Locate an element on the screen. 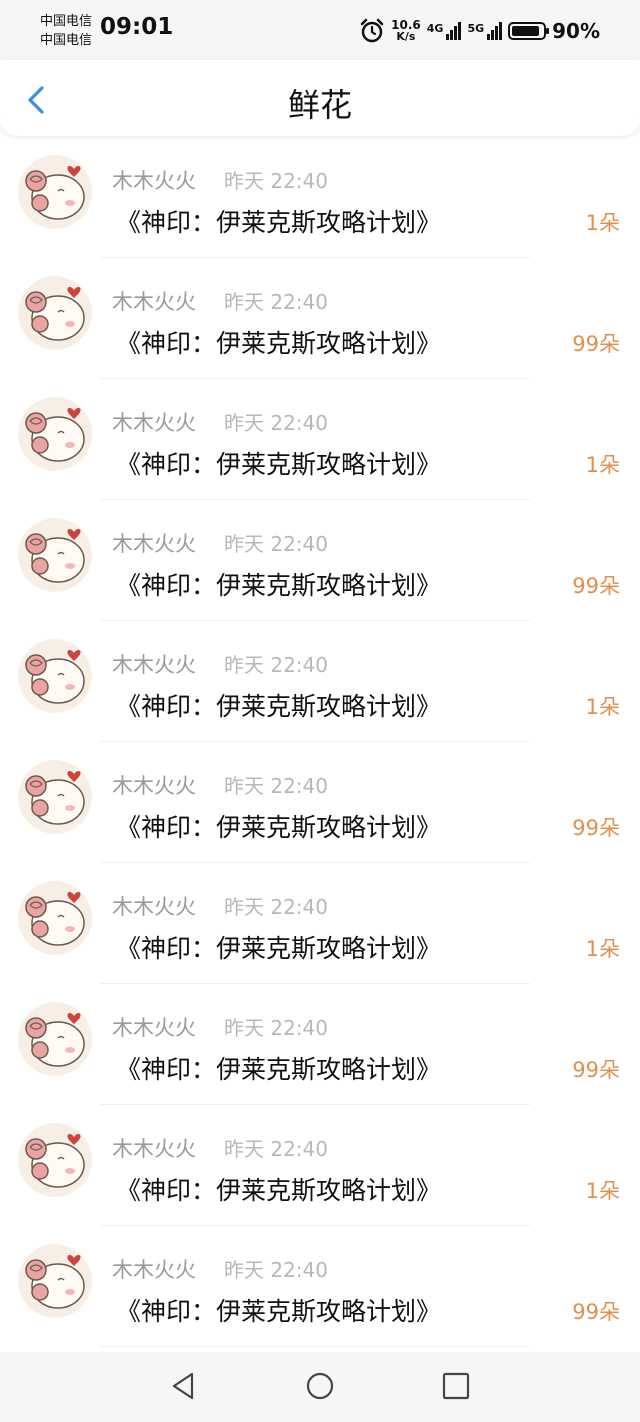 The width and height of the screenshot is (640, 1422). net-speed: 10.6 K/s is located at coordinates (406, 31).